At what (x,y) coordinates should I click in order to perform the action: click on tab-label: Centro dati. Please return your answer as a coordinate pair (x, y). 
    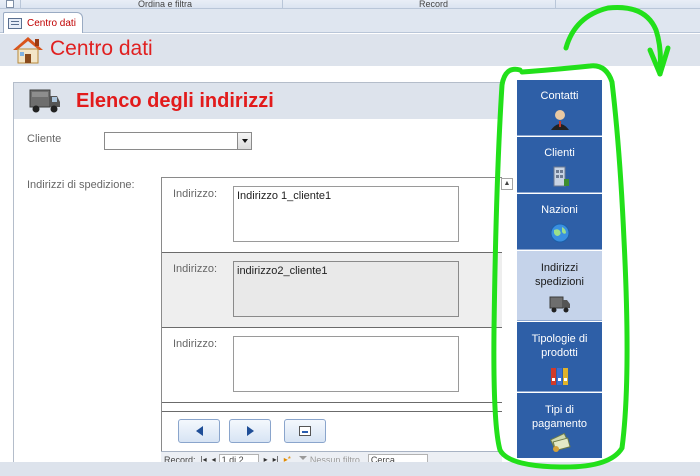
    Looking at the image, I should click on (51, 23).